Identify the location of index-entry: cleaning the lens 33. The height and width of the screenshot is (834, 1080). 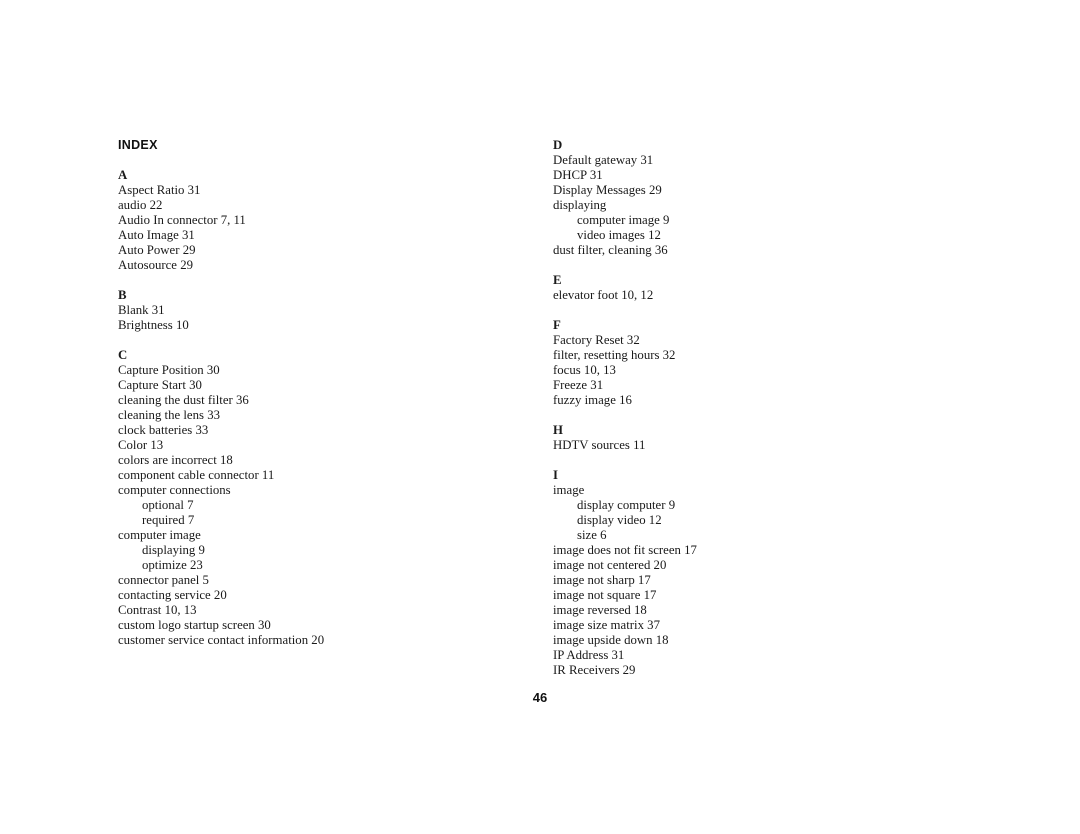
(169, 415).